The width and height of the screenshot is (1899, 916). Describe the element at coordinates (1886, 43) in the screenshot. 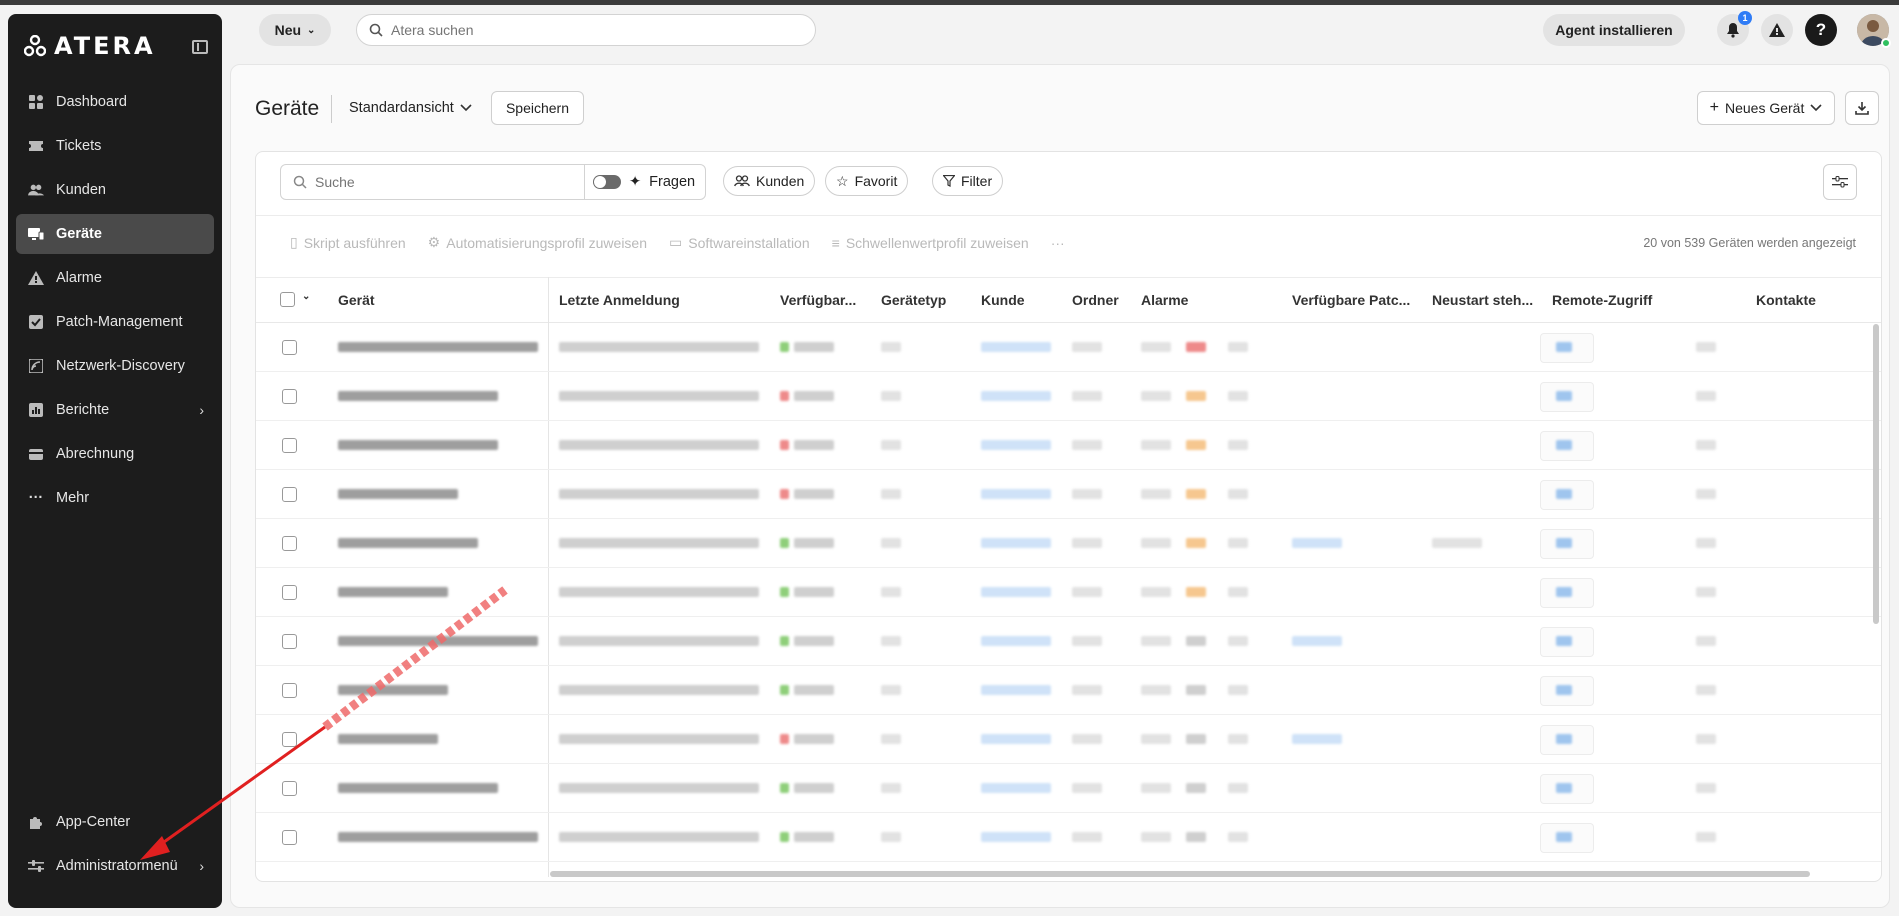

I see `online-status-dot` at that location.